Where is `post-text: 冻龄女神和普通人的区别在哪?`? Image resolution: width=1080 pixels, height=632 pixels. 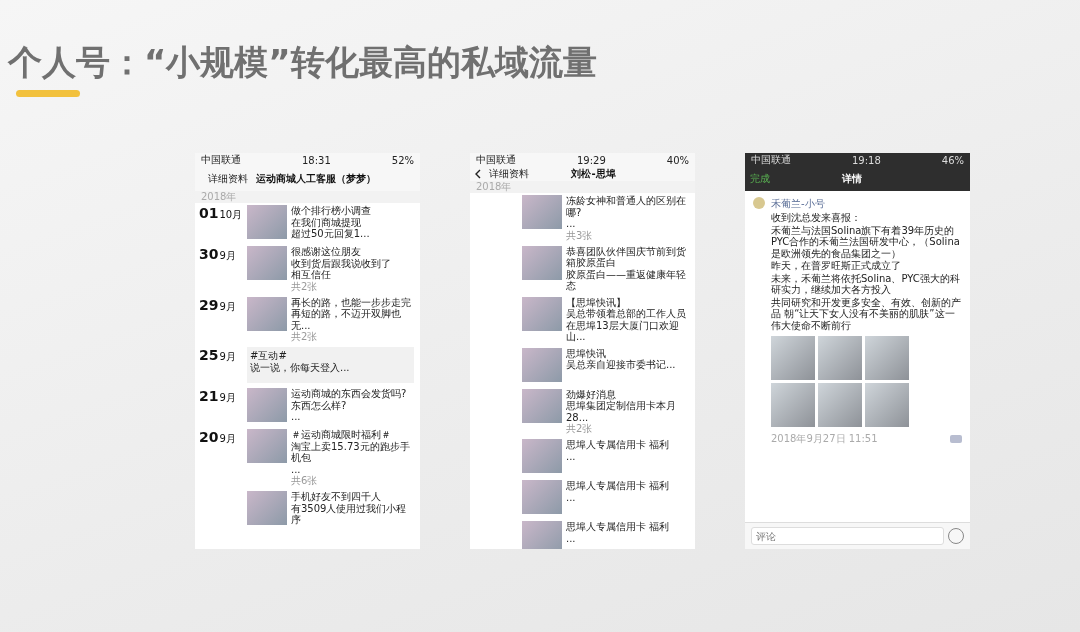 post-text: 冻龄女神和普通人的区别在哪? is located at coordinates (626, 206).